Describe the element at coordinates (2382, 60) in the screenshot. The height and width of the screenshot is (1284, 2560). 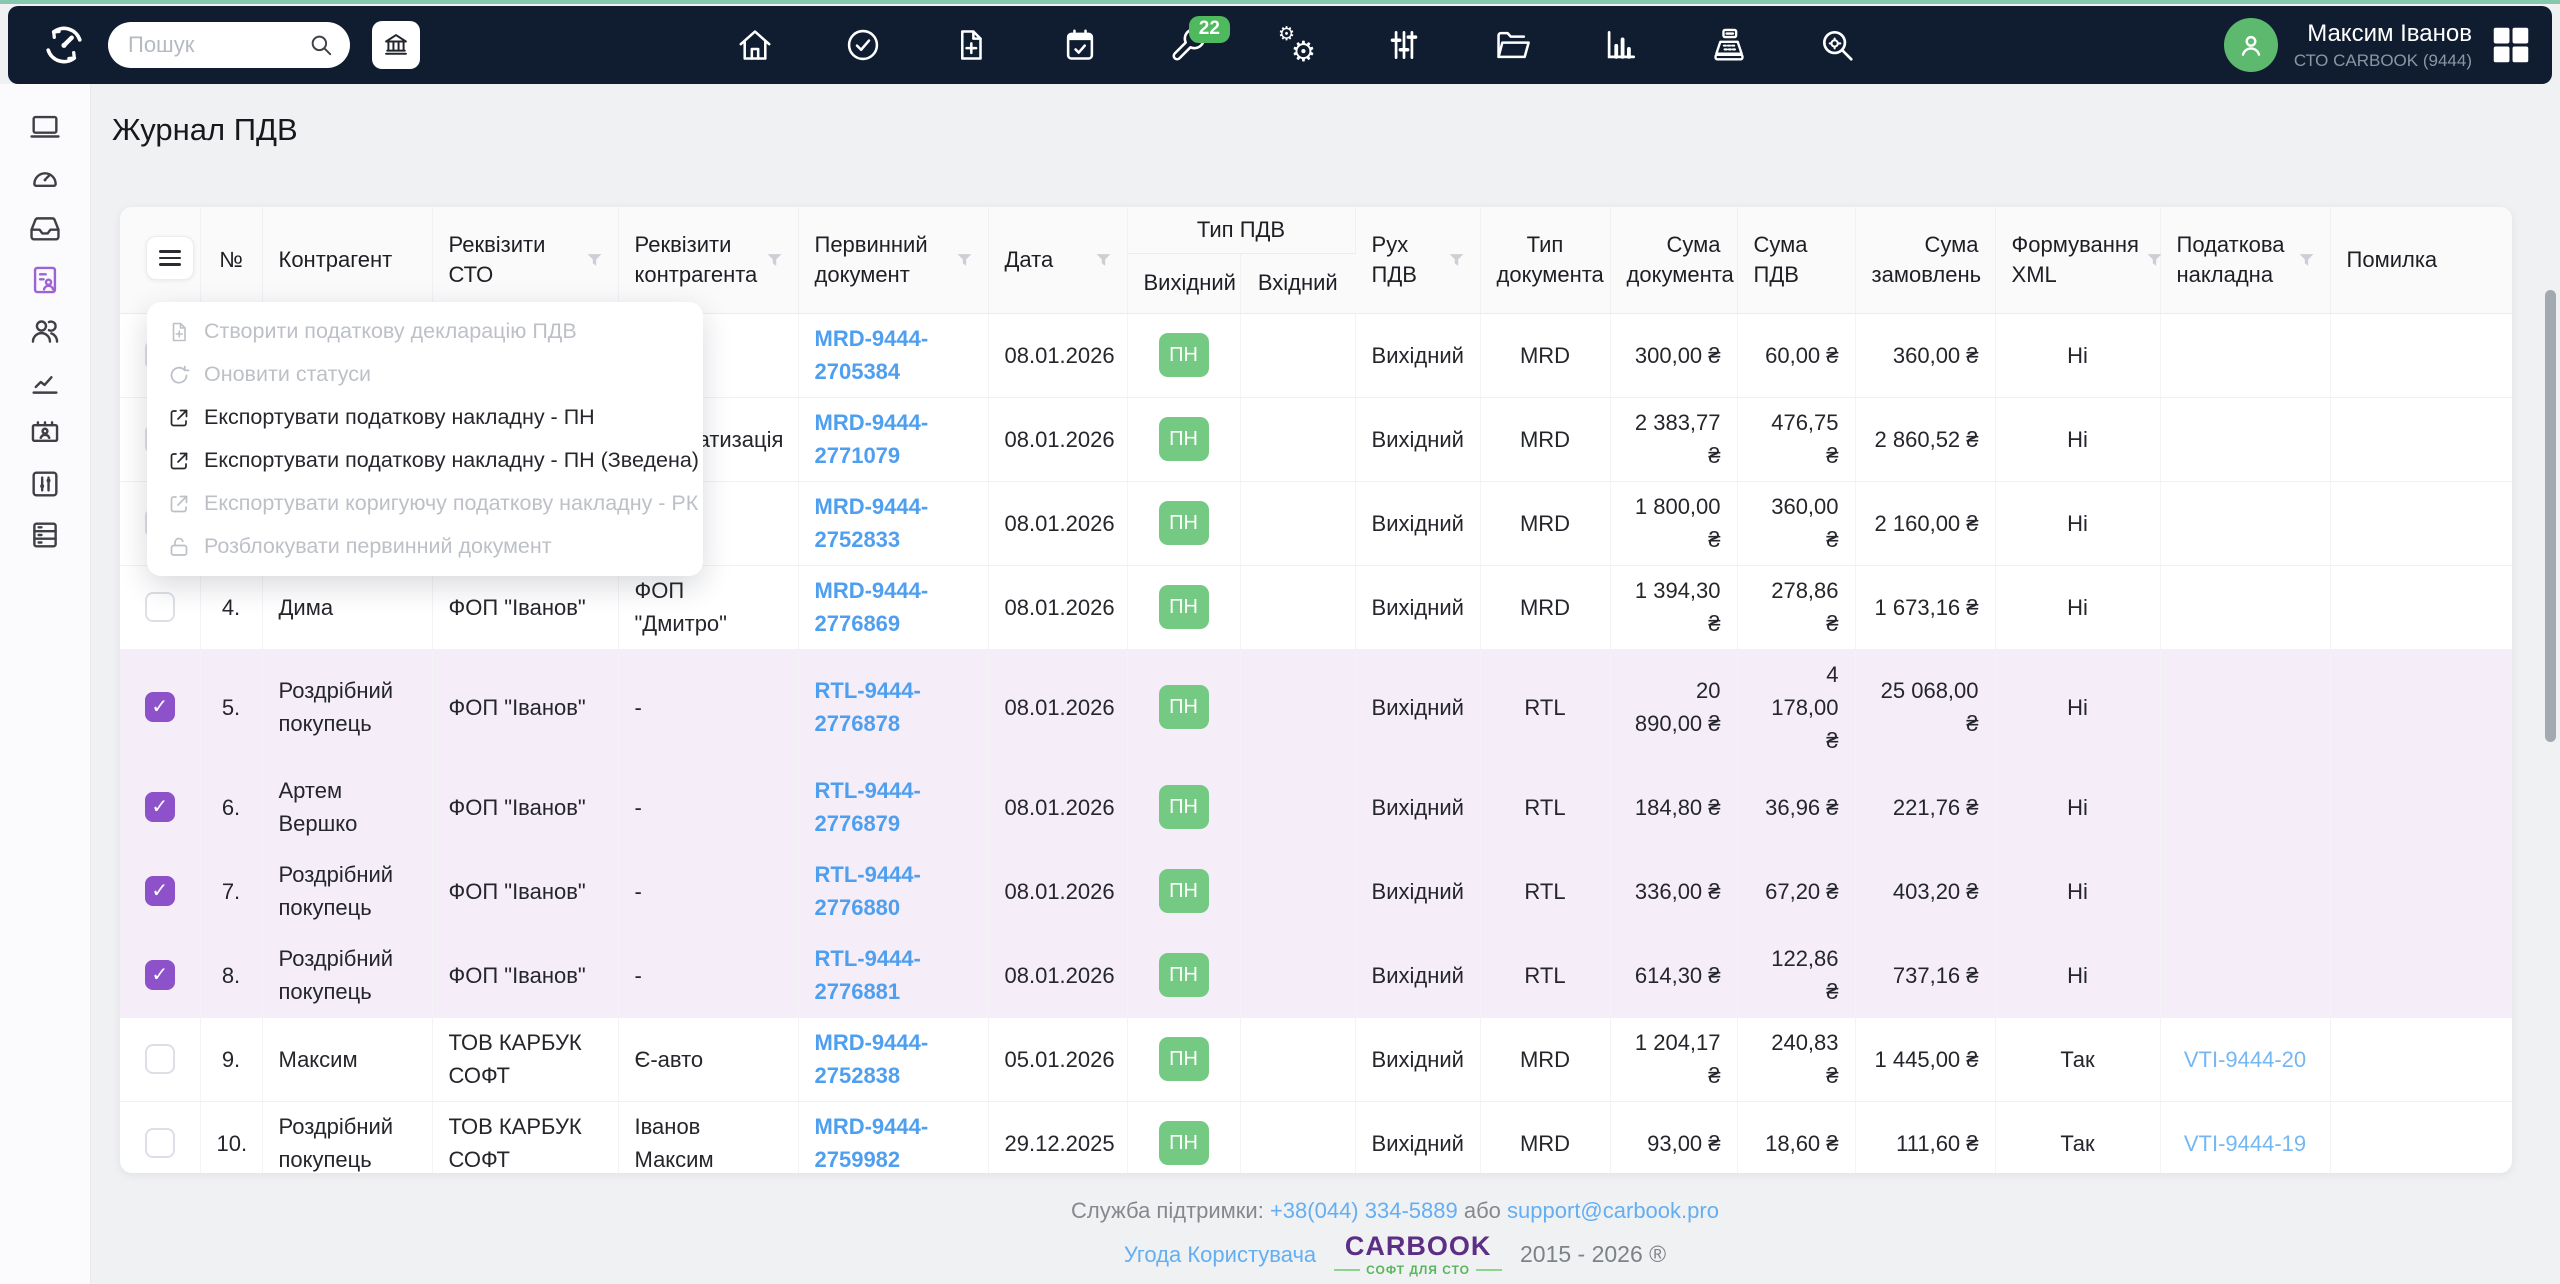
I see `user-organization: СТО CARBOOK (9444)` at that location.